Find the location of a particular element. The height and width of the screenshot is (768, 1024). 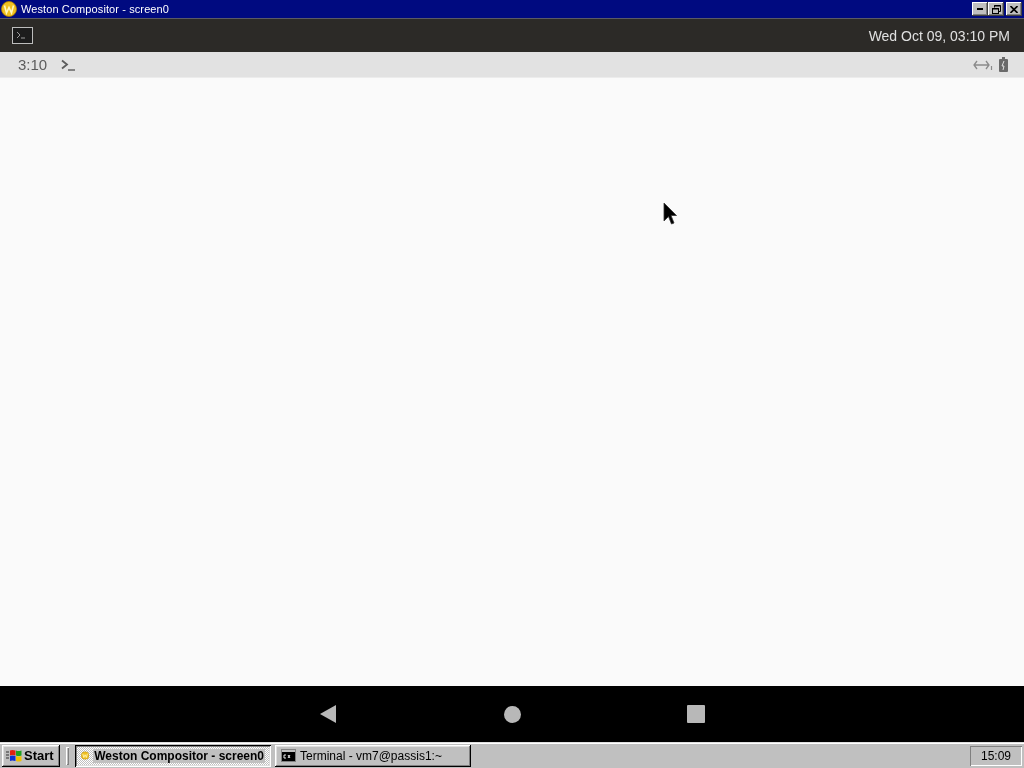

back-triangle-icon is located at coordinates (328, 714).